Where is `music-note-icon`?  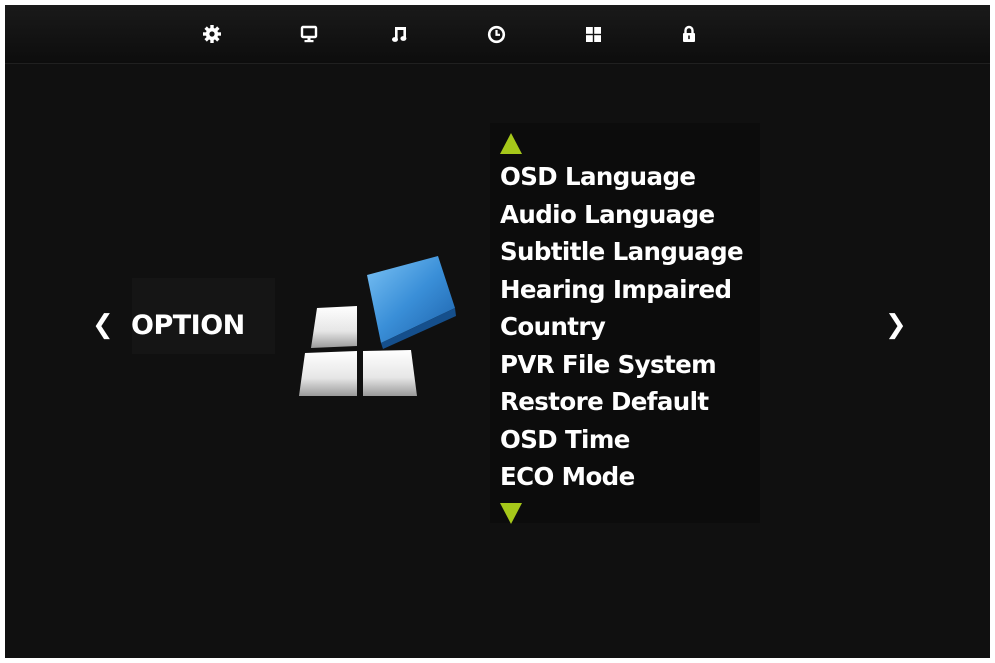
music-note-icon is located at coordinates (400, 34).